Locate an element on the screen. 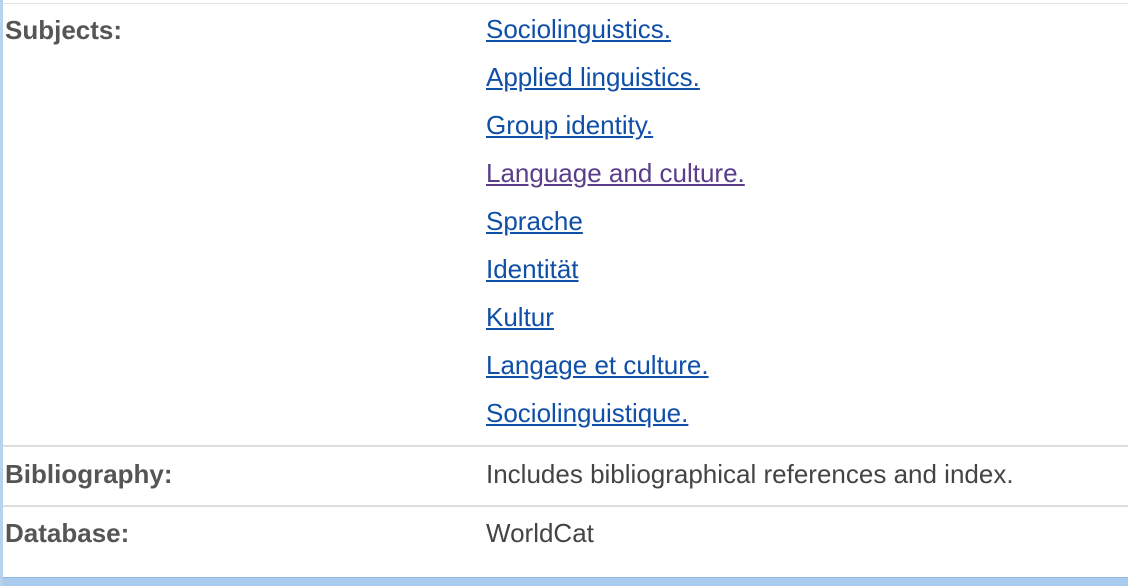 This screenshot has width=1128, height=586. subject-link-group-identity: Group identity. is located at coordinates (615, 125).